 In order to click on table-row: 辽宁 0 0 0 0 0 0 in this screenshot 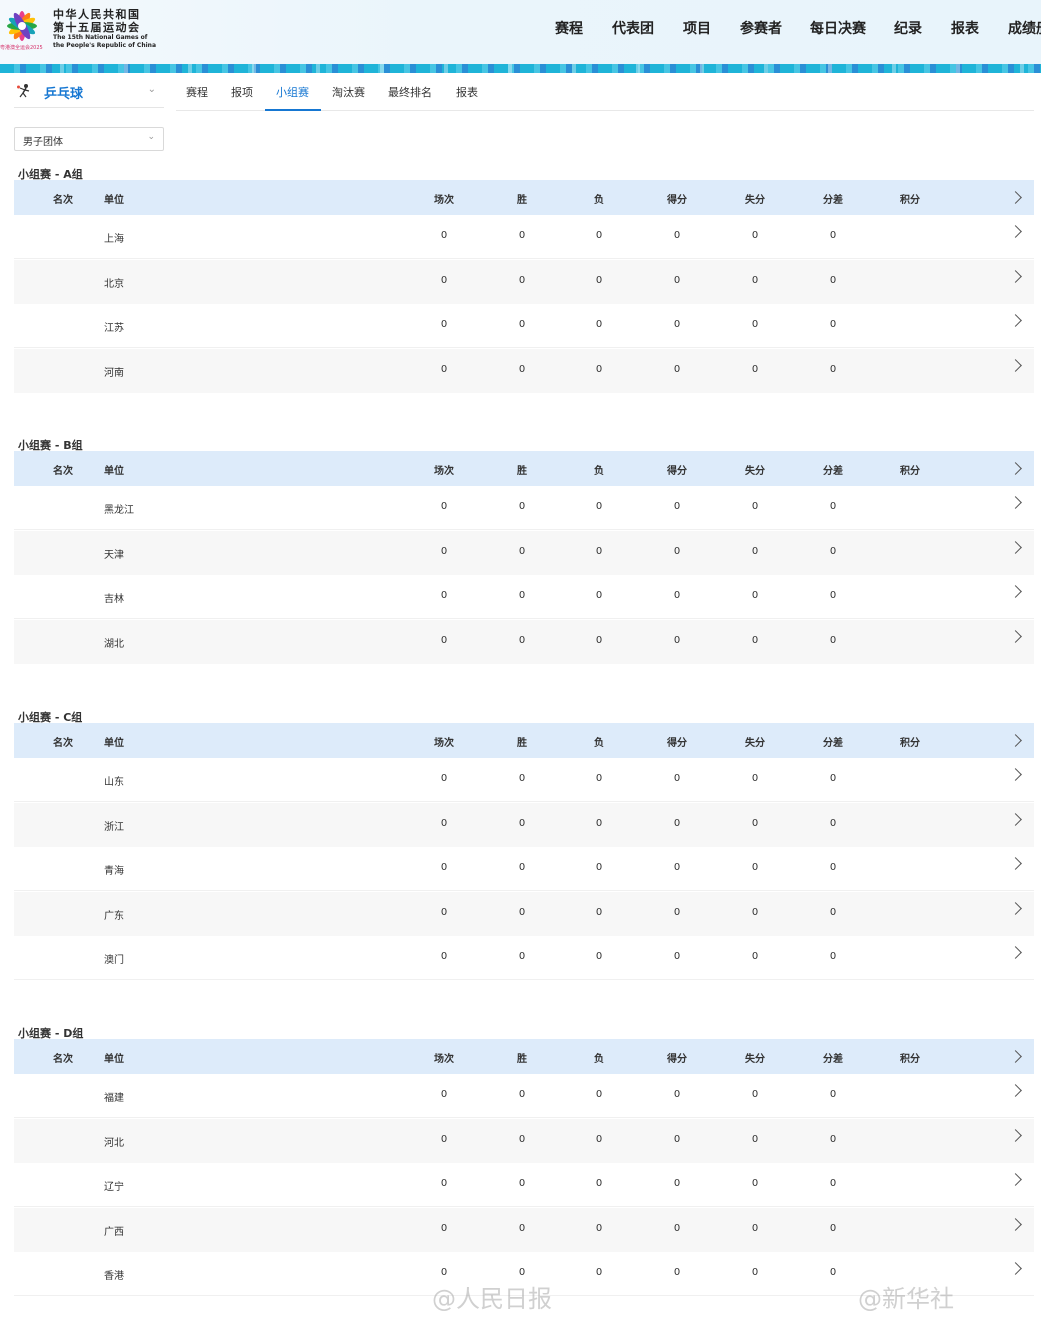, I will do `click(524, 1185)`.